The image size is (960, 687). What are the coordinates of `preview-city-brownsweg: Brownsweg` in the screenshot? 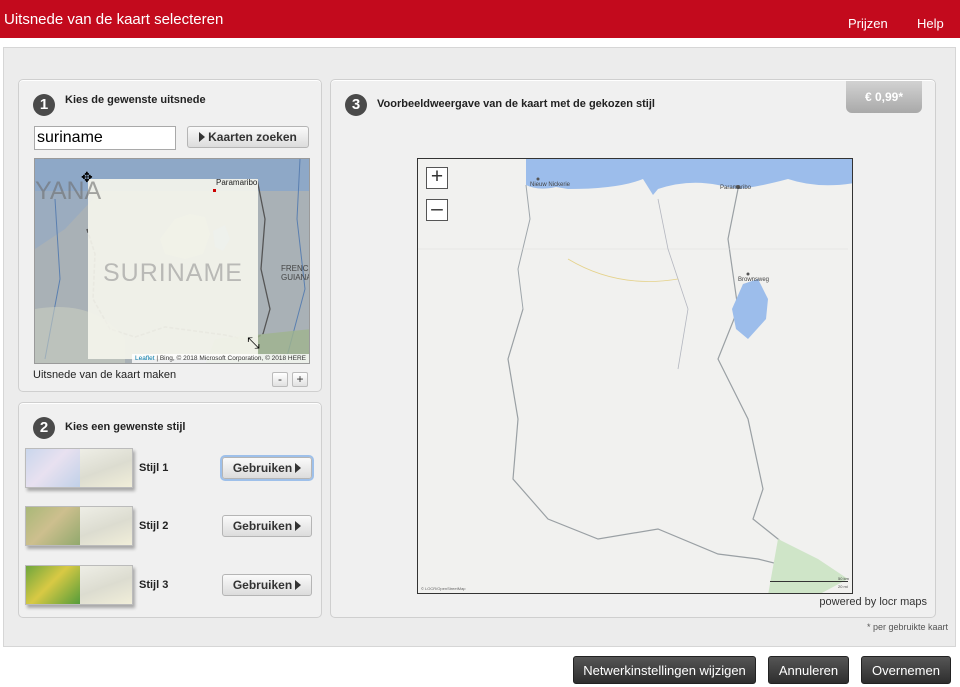 It's located at (754, 280).